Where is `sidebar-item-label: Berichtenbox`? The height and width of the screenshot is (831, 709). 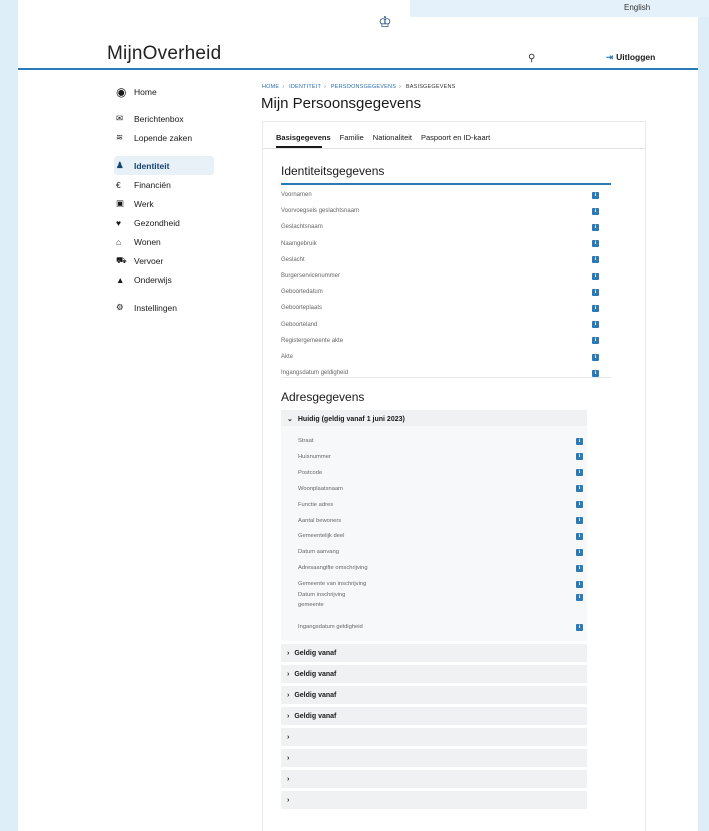 sidebar-item-label: Berichtenbox is located at coordinates (159, 118).